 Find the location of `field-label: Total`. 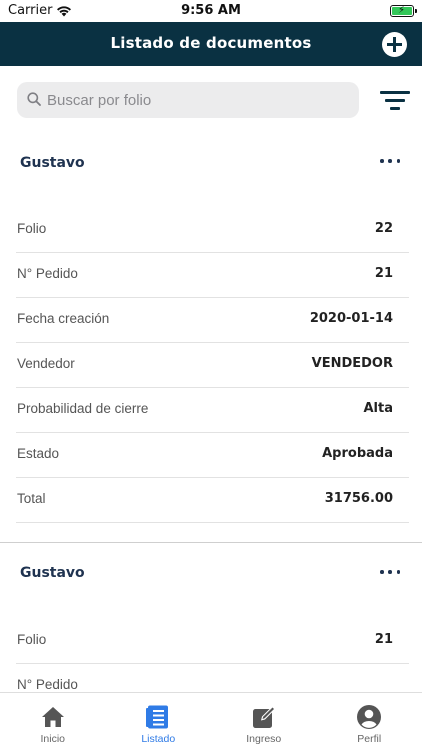

field-label: Total is located at coordinates (31, 498).